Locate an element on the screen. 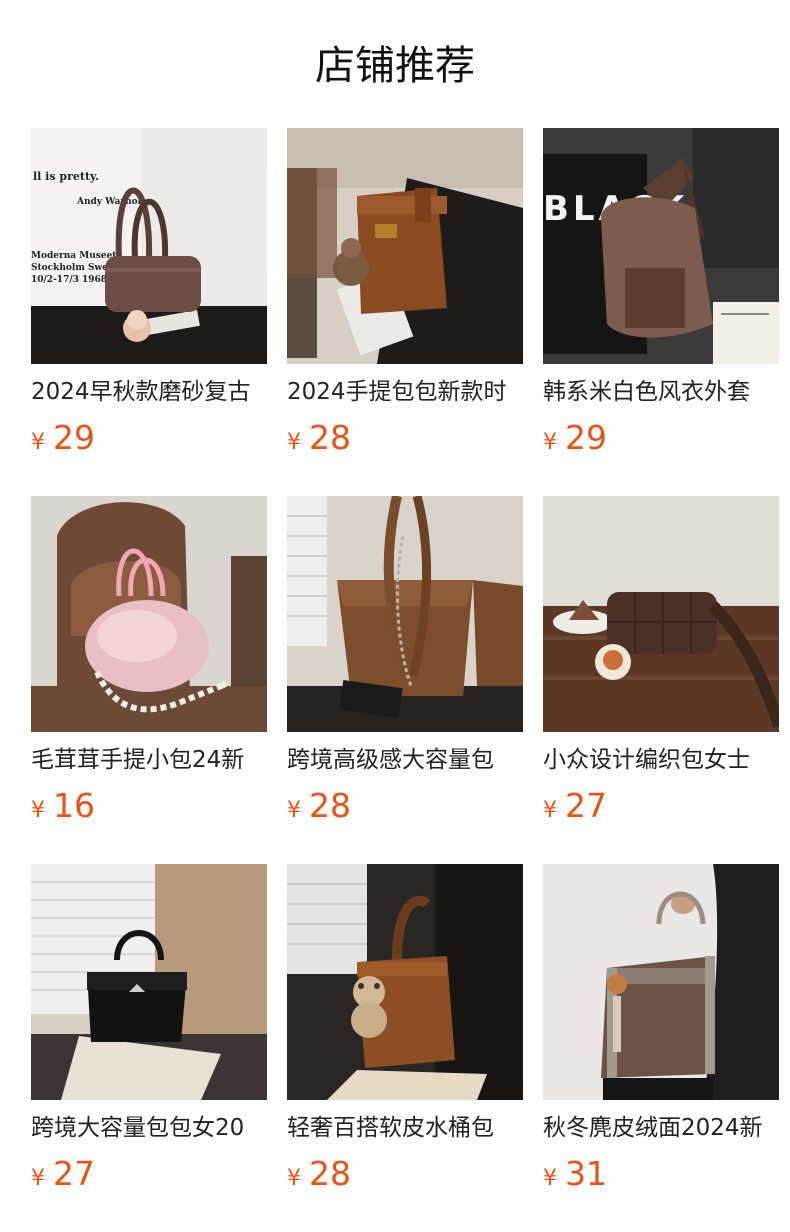 Image resolution: width=790 pixels, height=1232 pixels. product-card: 毛茸茸手提小包24新 ¥ 16 is located at coordinates (149, 667).